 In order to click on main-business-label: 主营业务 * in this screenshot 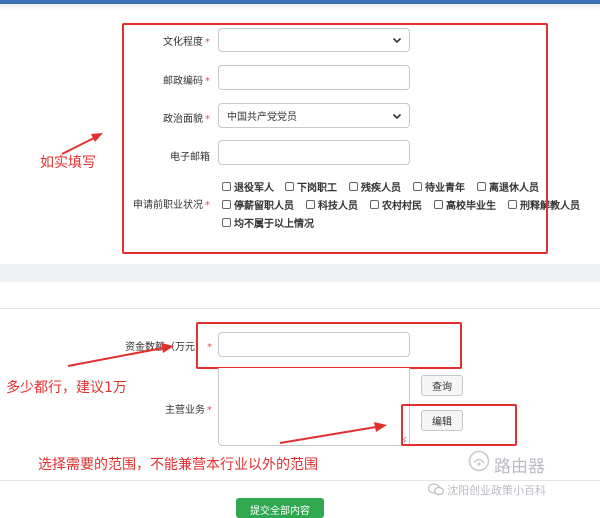, I will do `click(176, 408)`.